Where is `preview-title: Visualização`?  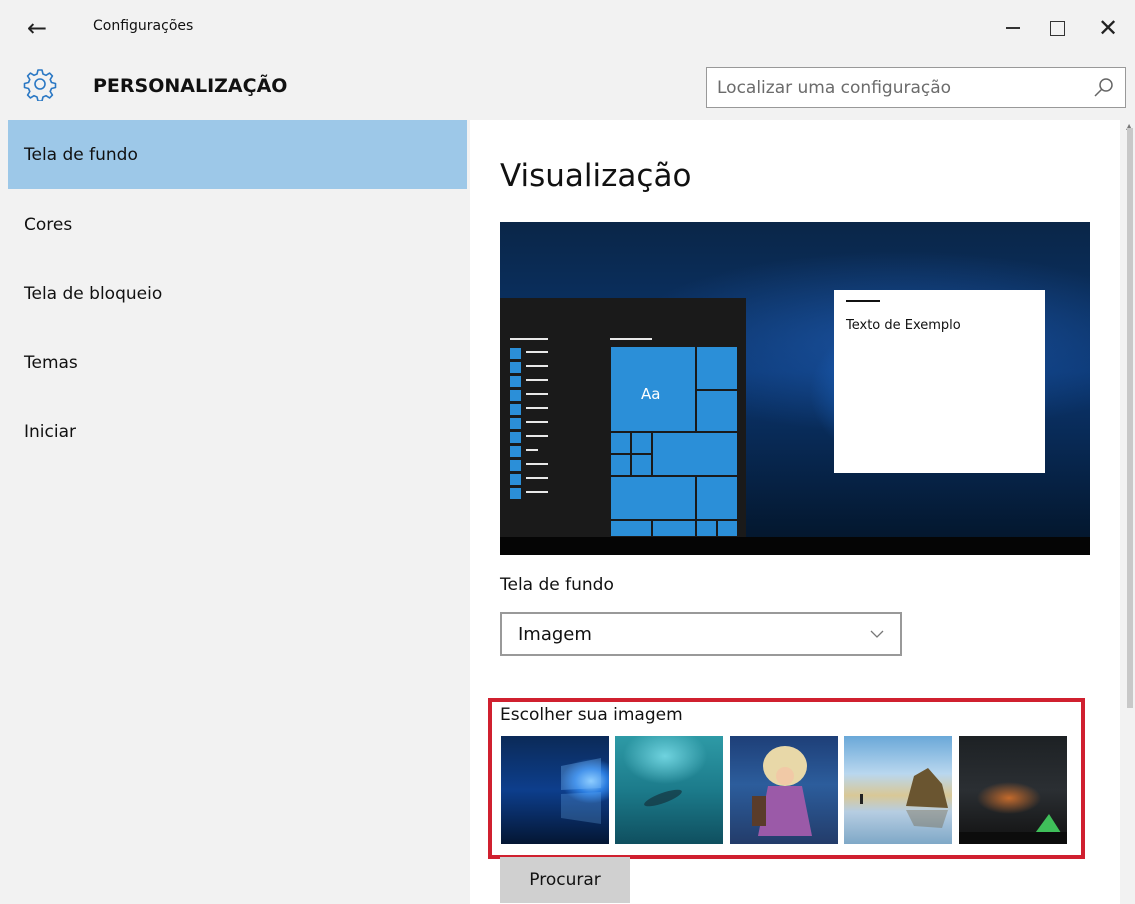 preview-title: Visualização is located at coordinates (596, 176).